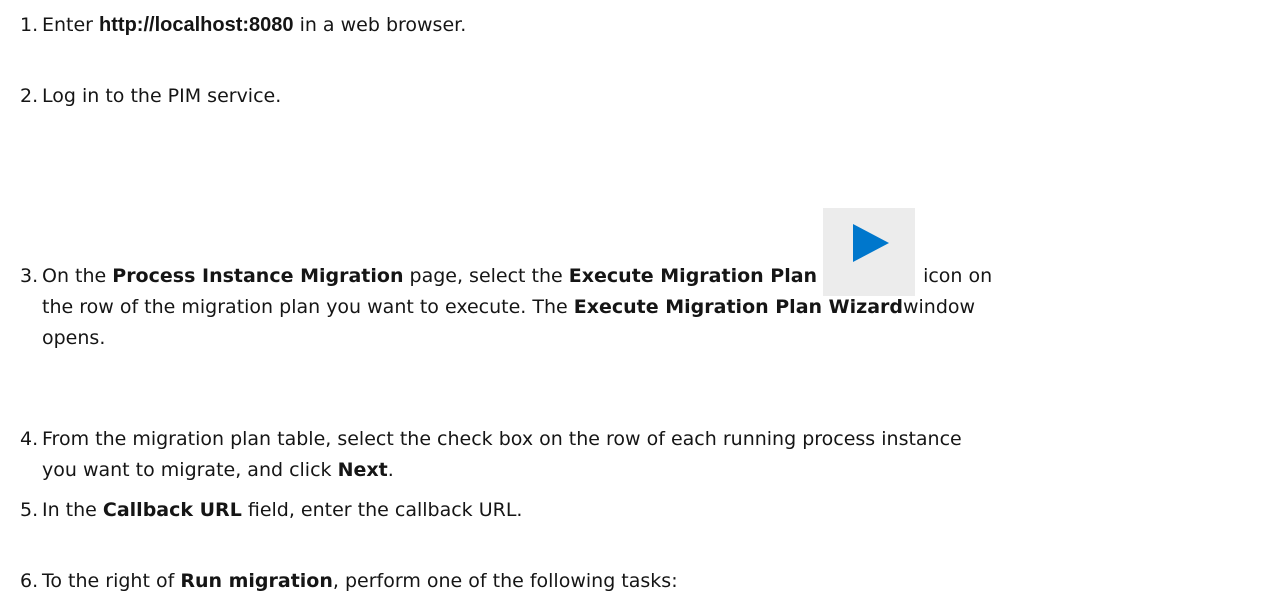  What do you see at coordinates (29, 439) in the screenshot?
I see `step-number: 4.` at bounding box center [29, 439].